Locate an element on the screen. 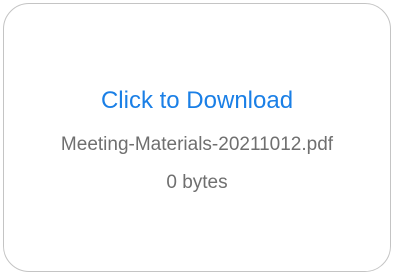  file-name: Meeting-Materials-20211012.pdf is located at coordinates (197, 144).